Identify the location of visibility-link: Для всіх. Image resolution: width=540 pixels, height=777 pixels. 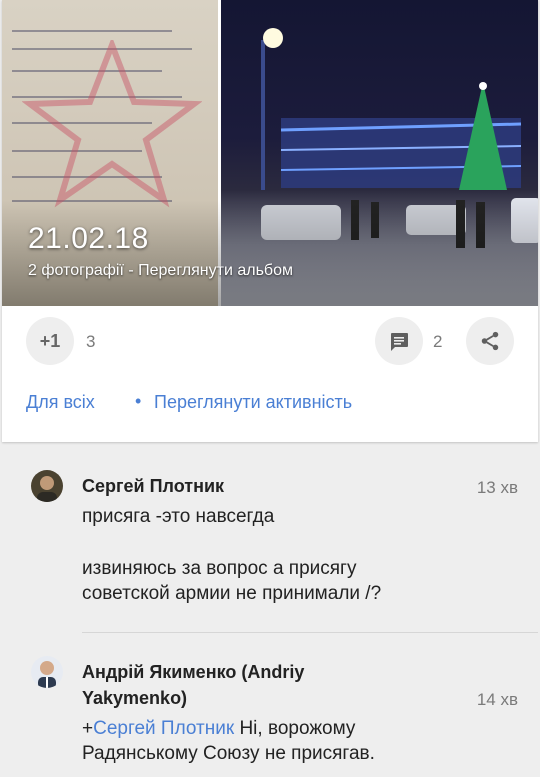
(60, 402).